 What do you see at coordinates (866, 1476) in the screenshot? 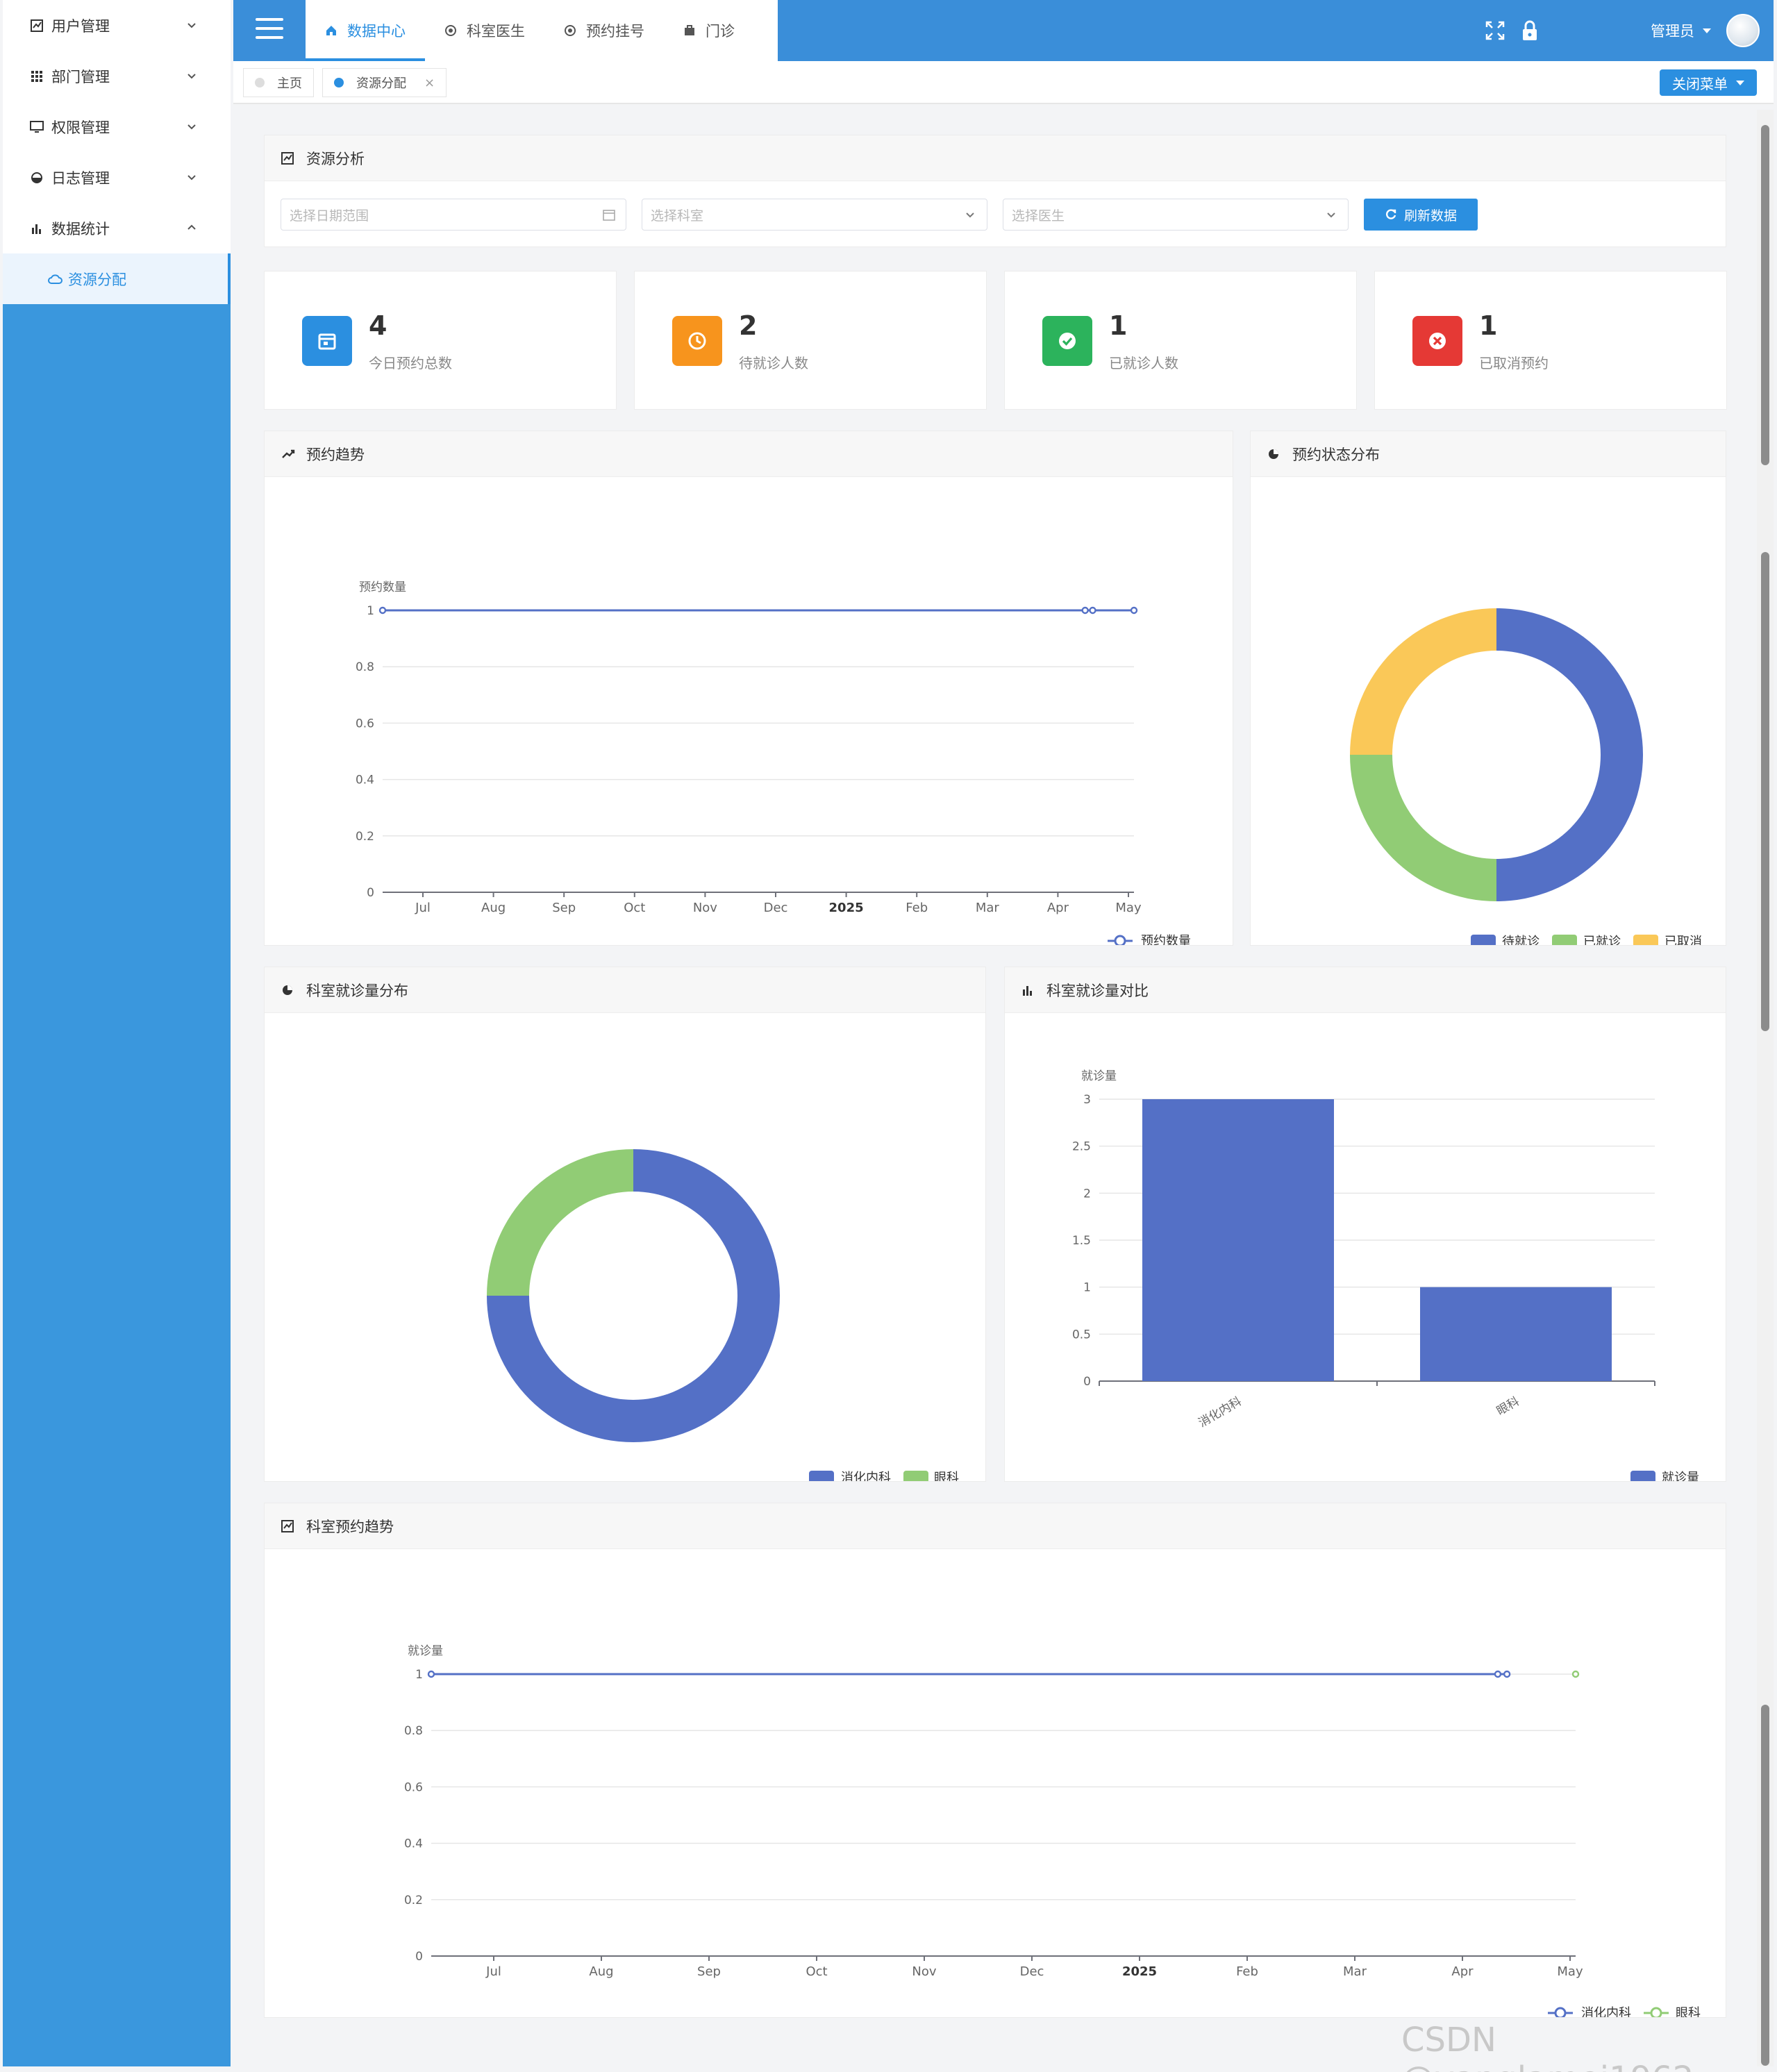
I see `legend-label: 消化内科` at bounding box center [866, 1476].